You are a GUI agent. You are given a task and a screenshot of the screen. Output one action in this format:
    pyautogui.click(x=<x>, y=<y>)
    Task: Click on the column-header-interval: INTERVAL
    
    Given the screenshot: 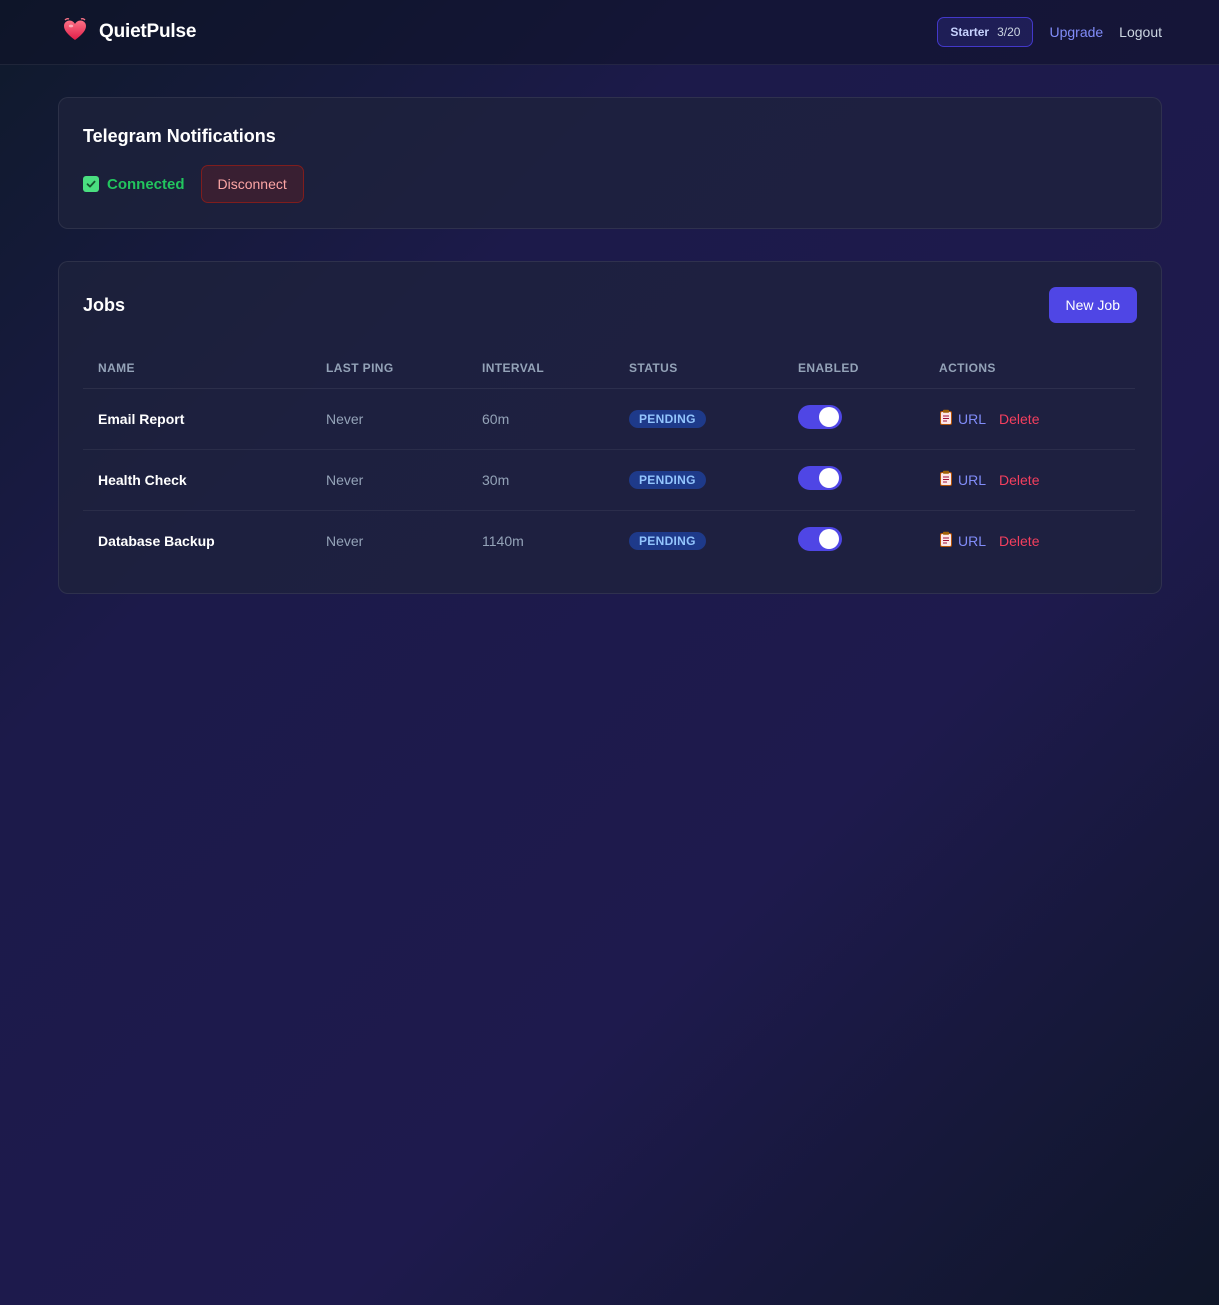 What is the action you would take?
    pyautogui.click(x=540, y=369)
    